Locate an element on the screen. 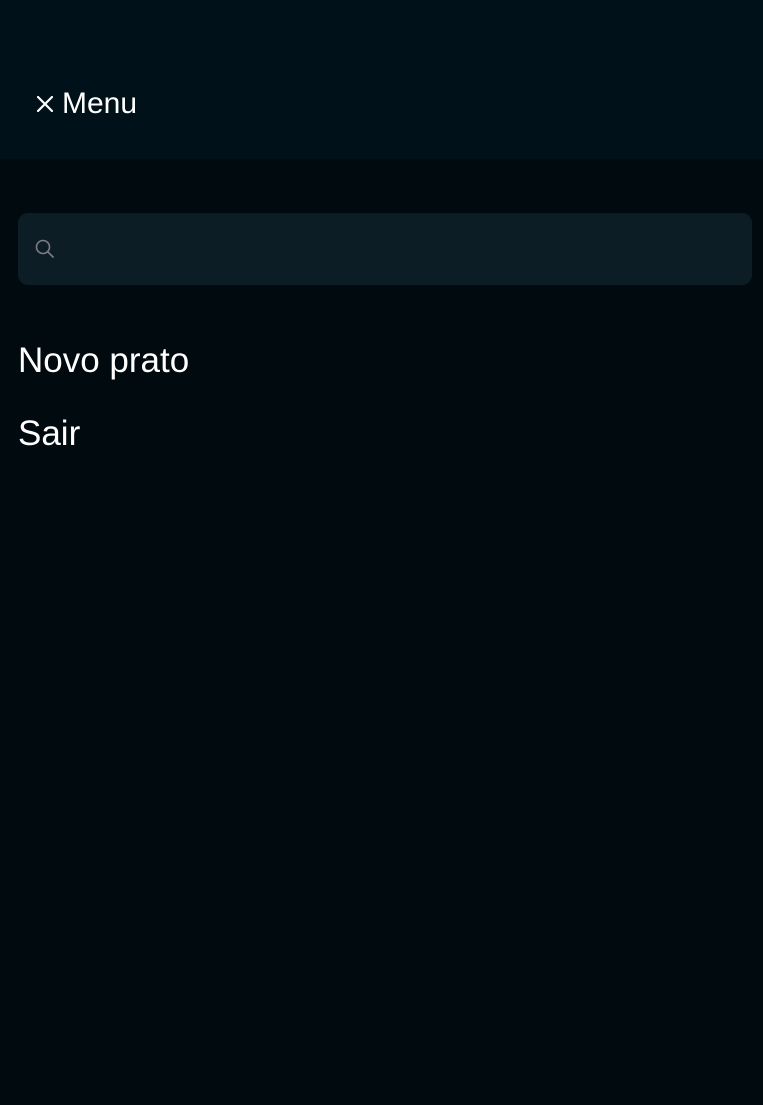 The height and width of the screenshot is (1105, 763). menu-title: Menu is located at coordinates (100, 103).